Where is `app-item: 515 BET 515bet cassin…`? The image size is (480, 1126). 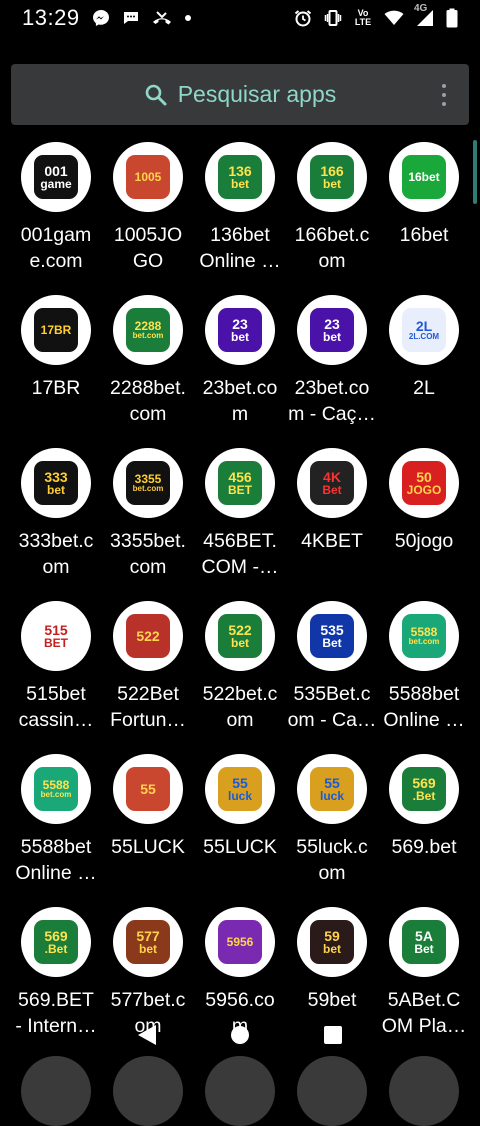 app-item: 515 BET 515bet cassin… is located at coordinates (56, 677).